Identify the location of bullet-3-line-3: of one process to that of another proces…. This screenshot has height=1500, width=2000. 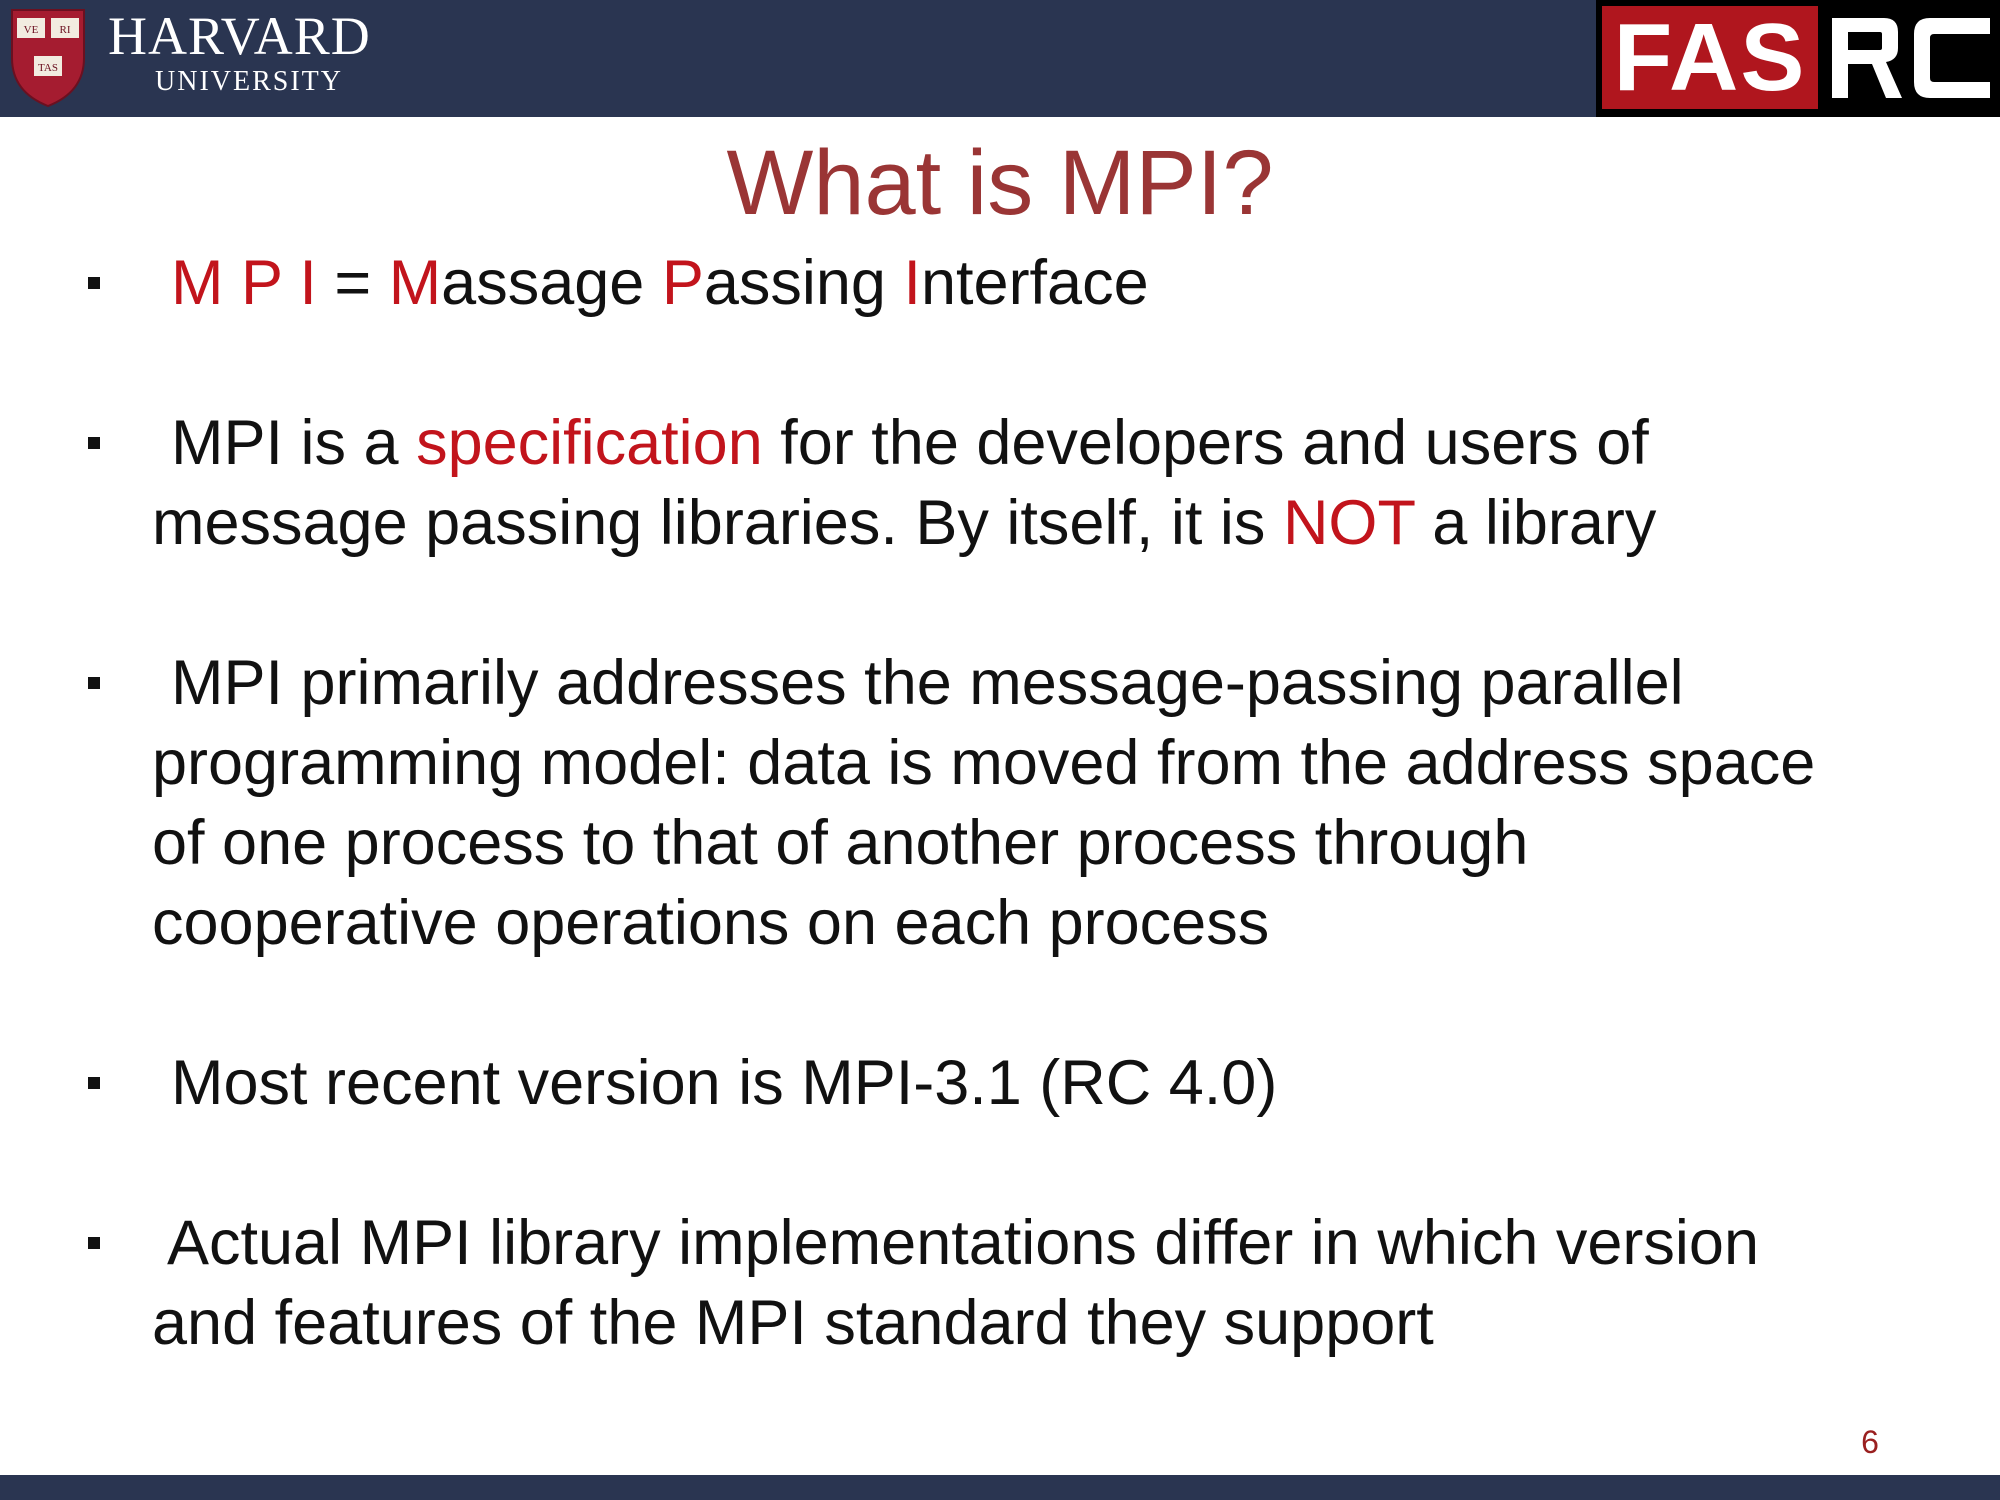
(840, 843).